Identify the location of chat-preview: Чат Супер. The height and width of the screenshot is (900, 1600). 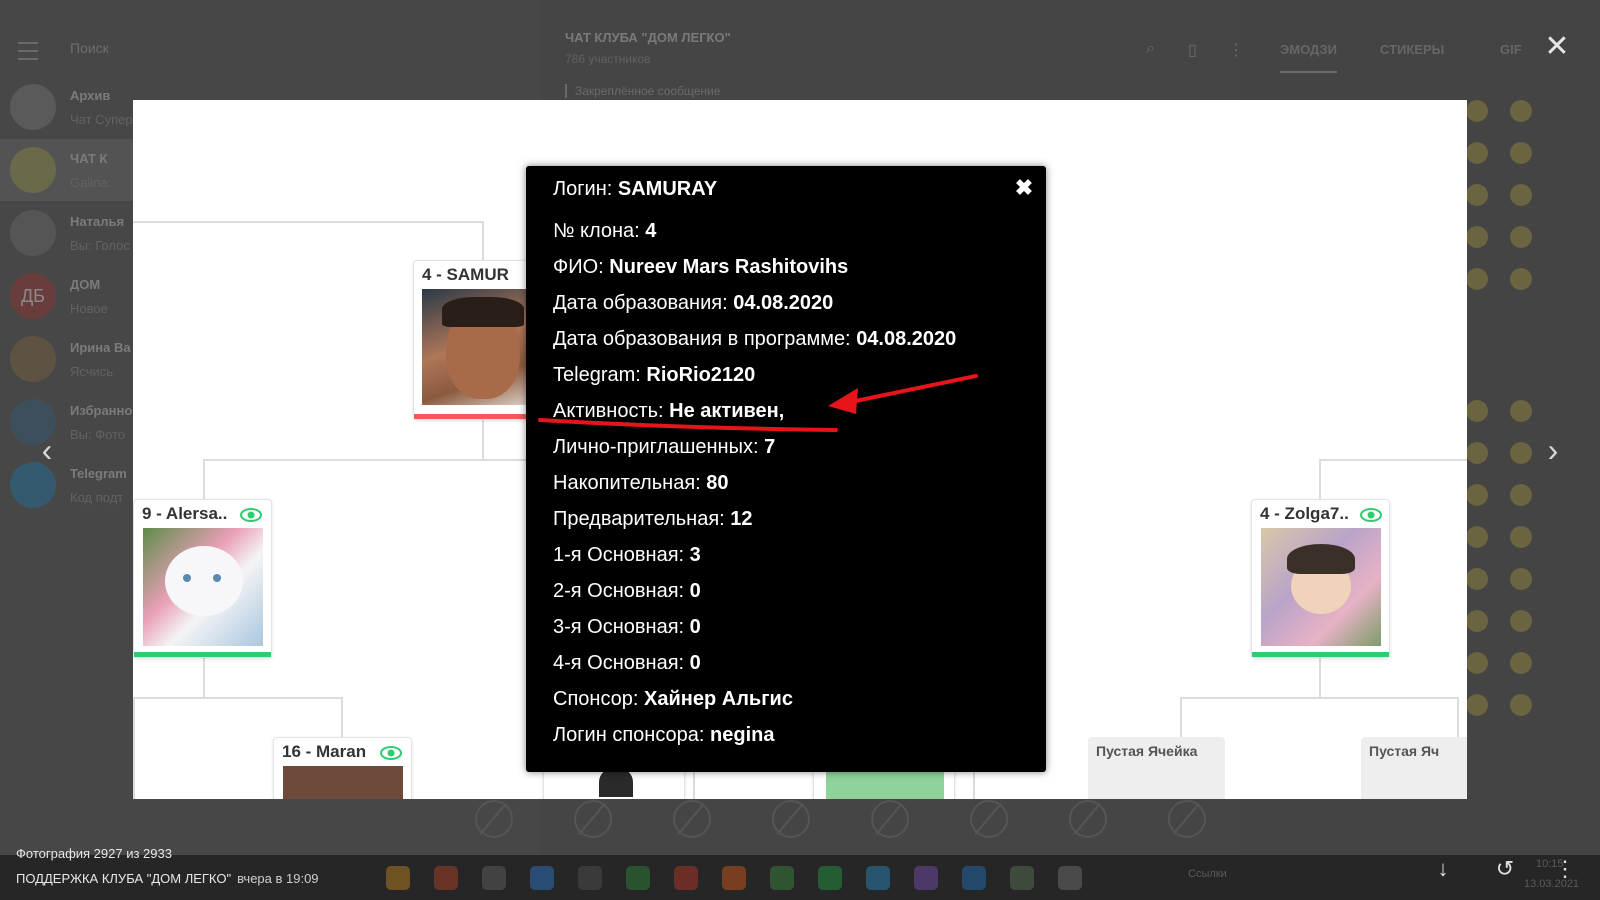
(101, 119).